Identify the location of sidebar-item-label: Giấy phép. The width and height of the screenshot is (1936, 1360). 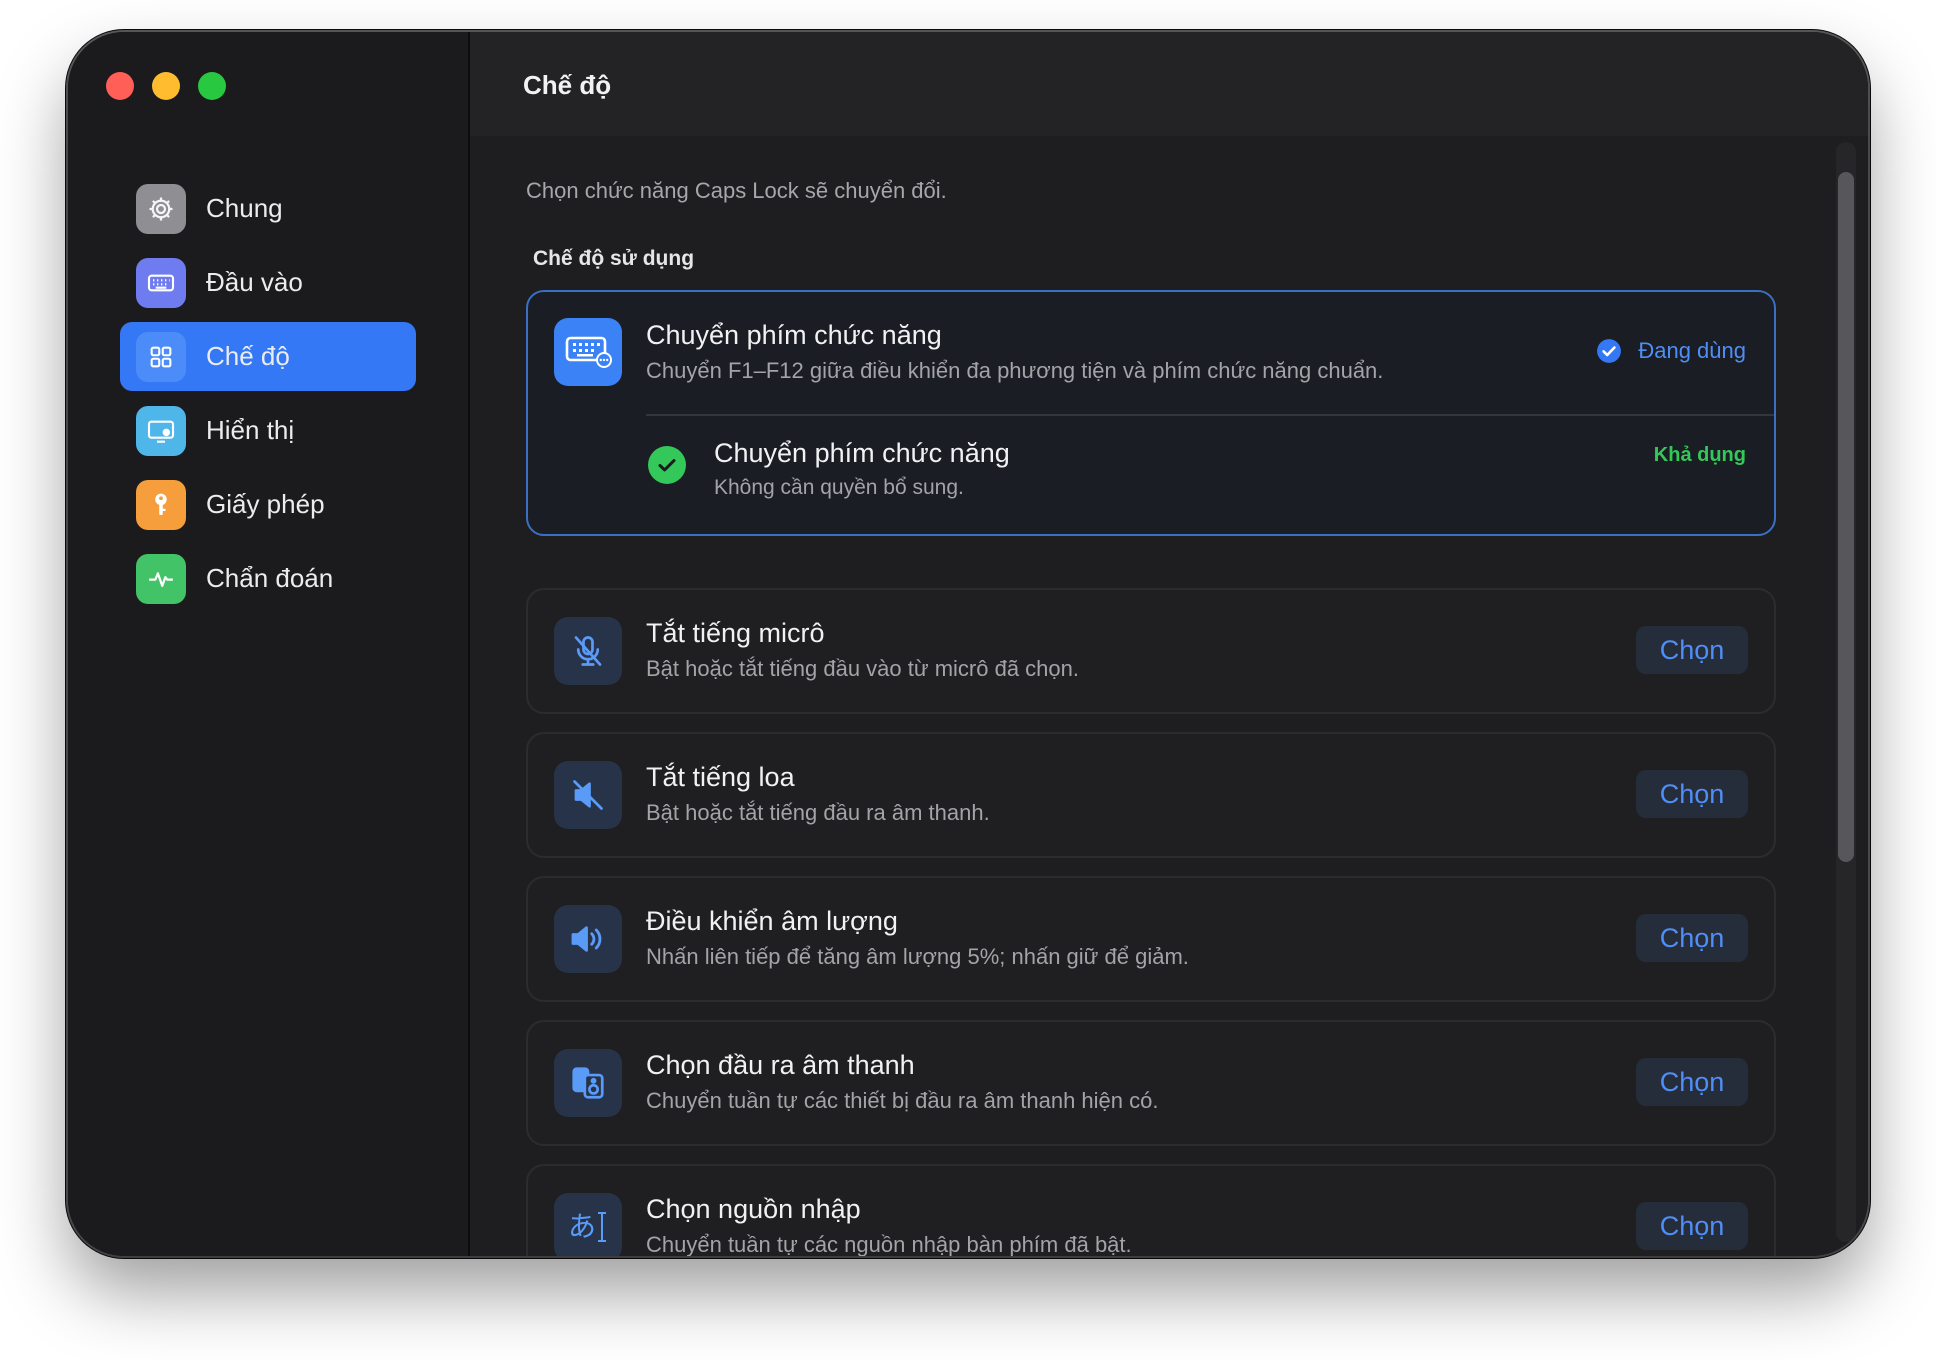
(265, 504).